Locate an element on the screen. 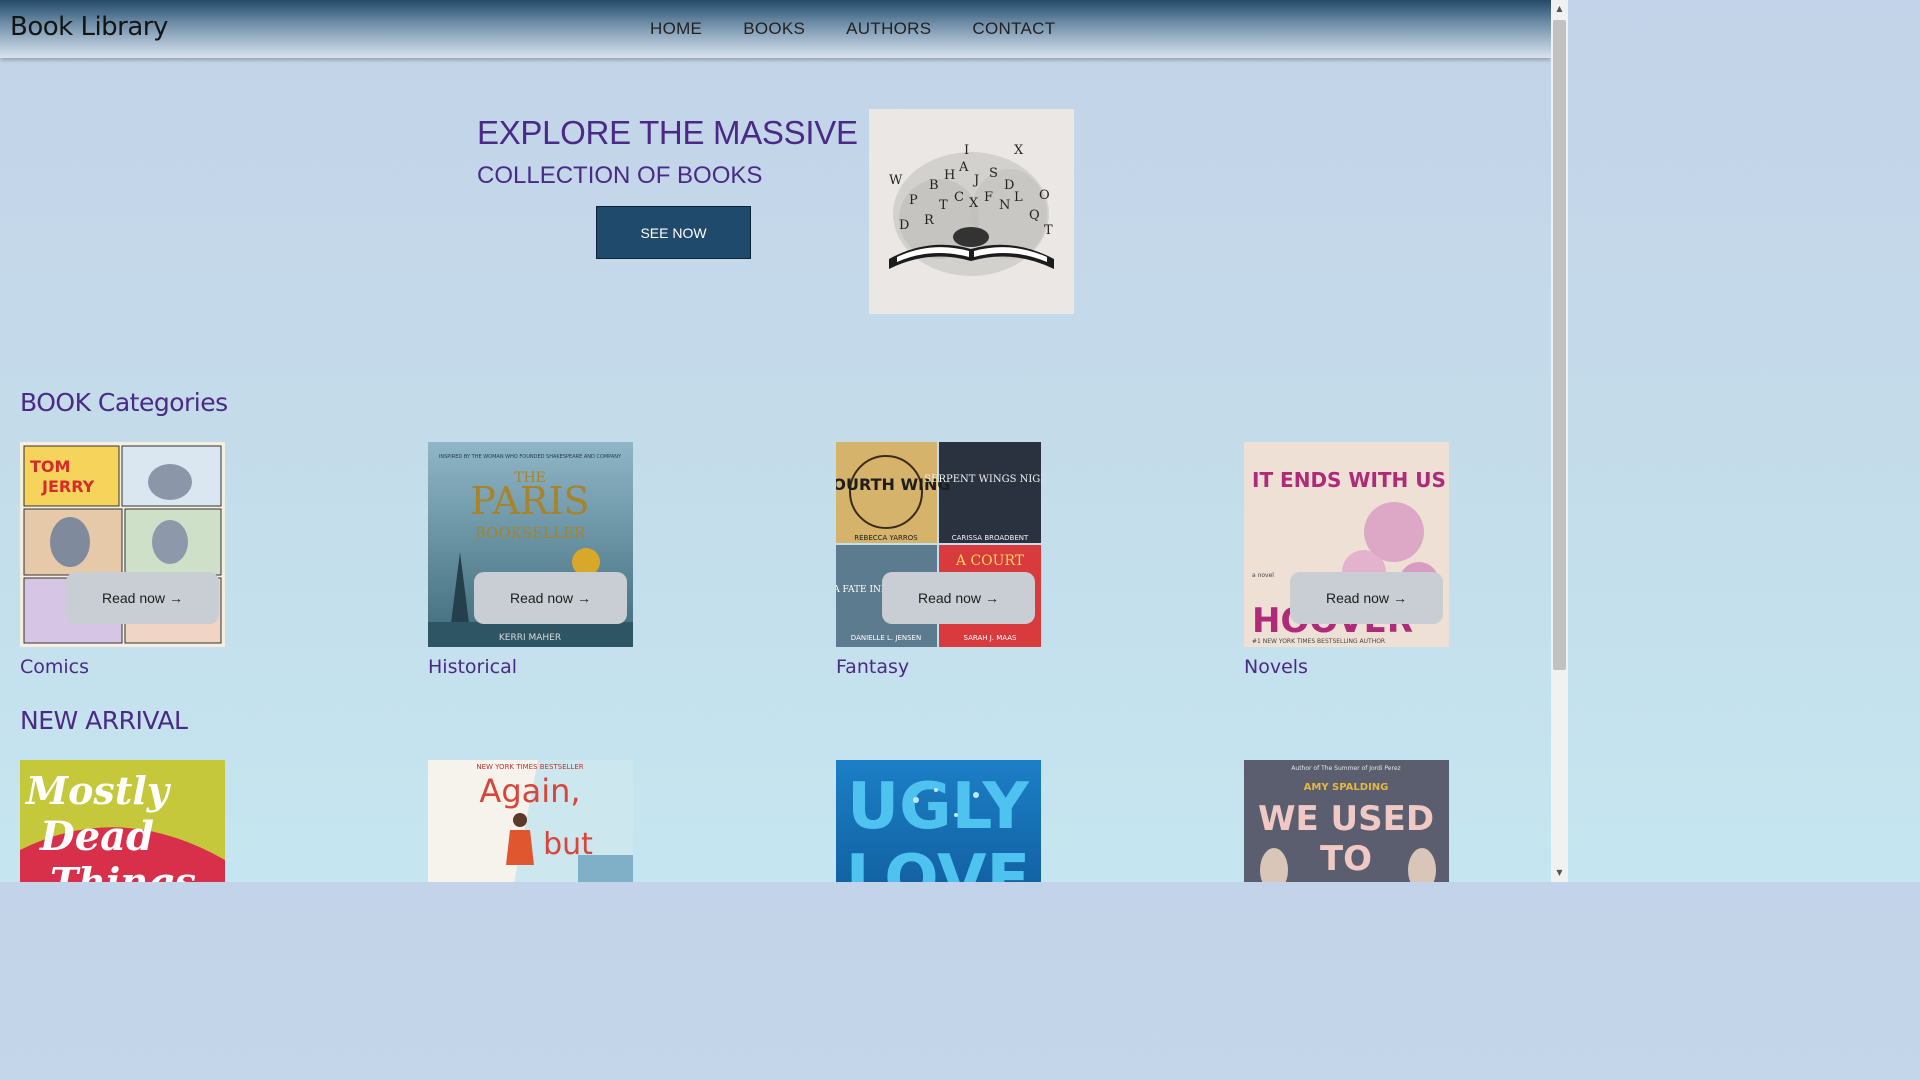  scrollbar-thumb is located at coordinates (1559, 345).